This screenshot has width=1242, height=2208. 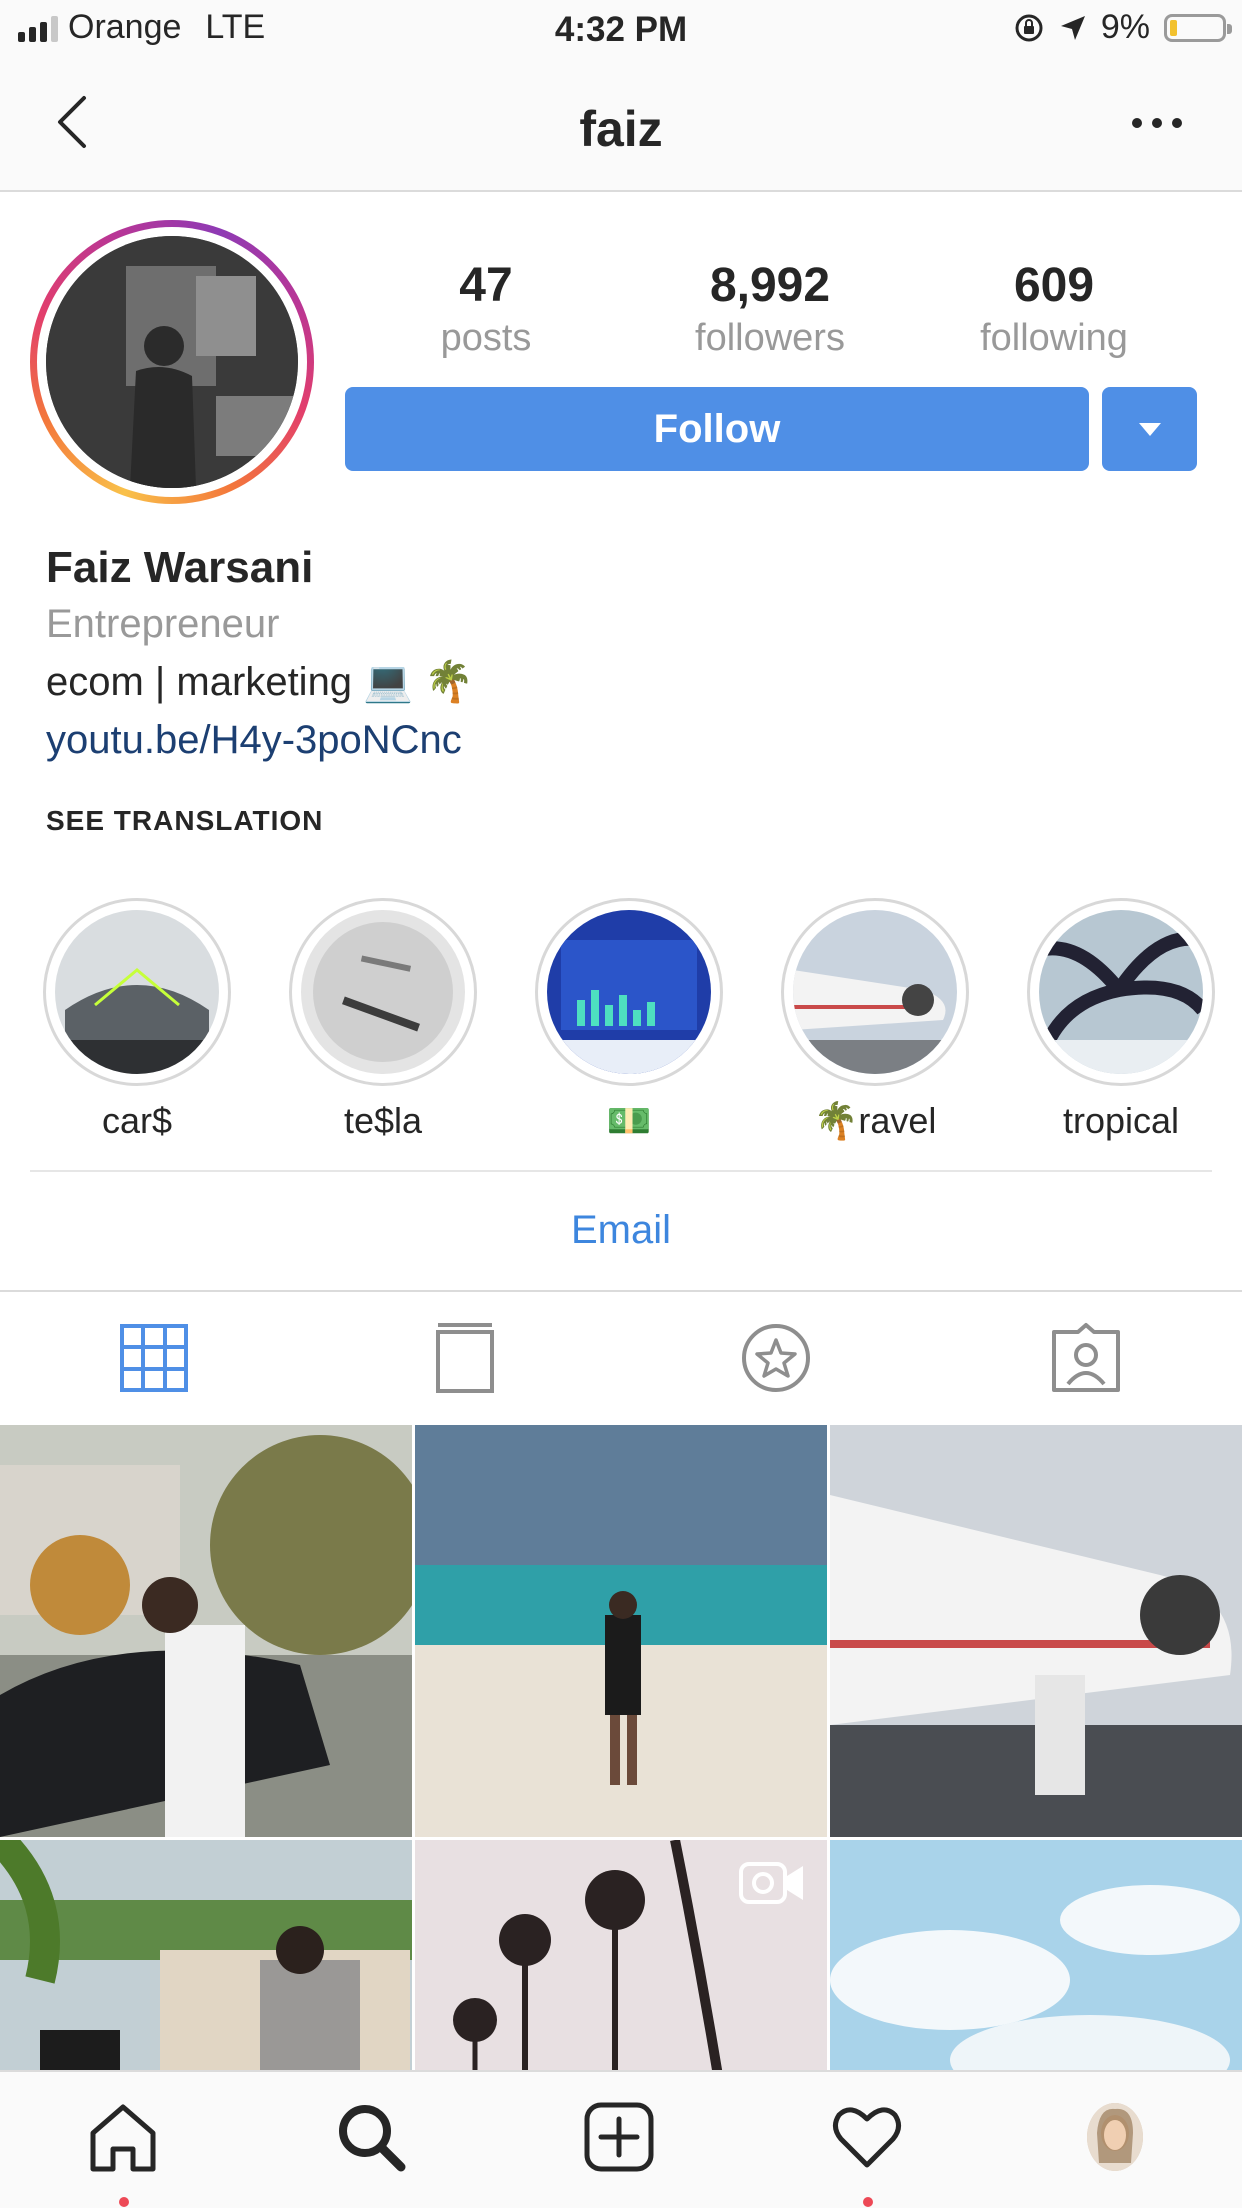 I want to click on tab-tagged, so click(x=1086, y=1358).